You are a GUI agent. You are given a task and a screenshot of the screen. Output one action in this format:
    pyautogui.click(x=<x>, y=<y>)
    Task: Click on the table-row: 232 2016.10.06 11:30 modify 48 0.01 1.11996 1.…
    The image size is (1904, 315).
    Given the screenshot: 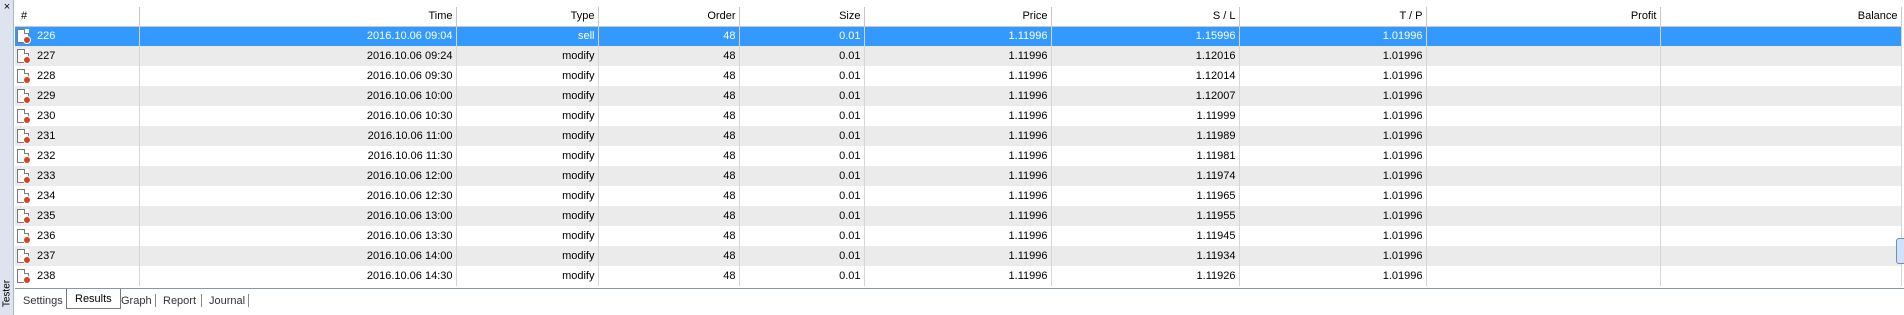 What is the action you would take?
    pyautogui.click(x=958, y=156)
    